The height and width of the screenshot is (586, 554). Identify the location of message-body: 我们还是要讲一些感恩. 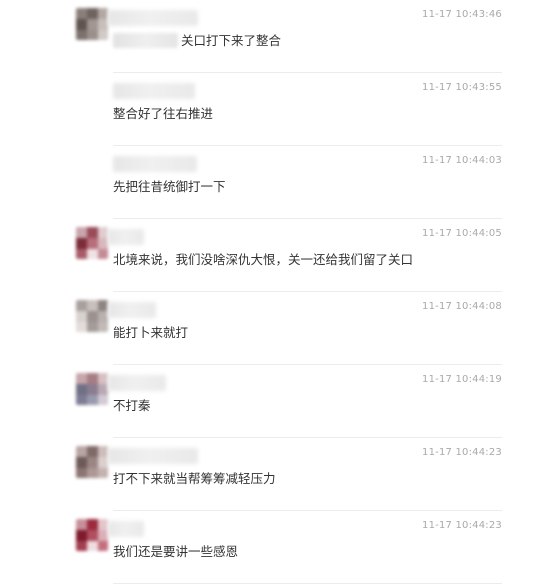
(176, 551).